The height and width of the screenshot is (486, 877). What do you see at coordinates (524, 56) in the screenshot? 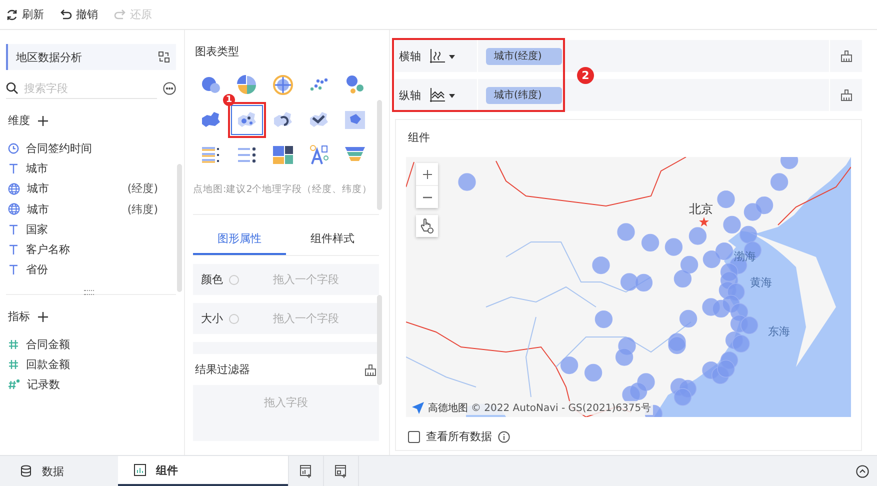
I see `field-pill: 城市(经度)` at bounding box center [524, 56].